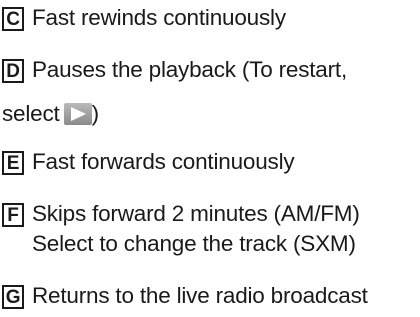 This screenshot has width=420, height=317. What do you see at coordinates (95, 113) in the screenshot?
I see `item-d-close-paren: )` at bounding box center [95, 113].